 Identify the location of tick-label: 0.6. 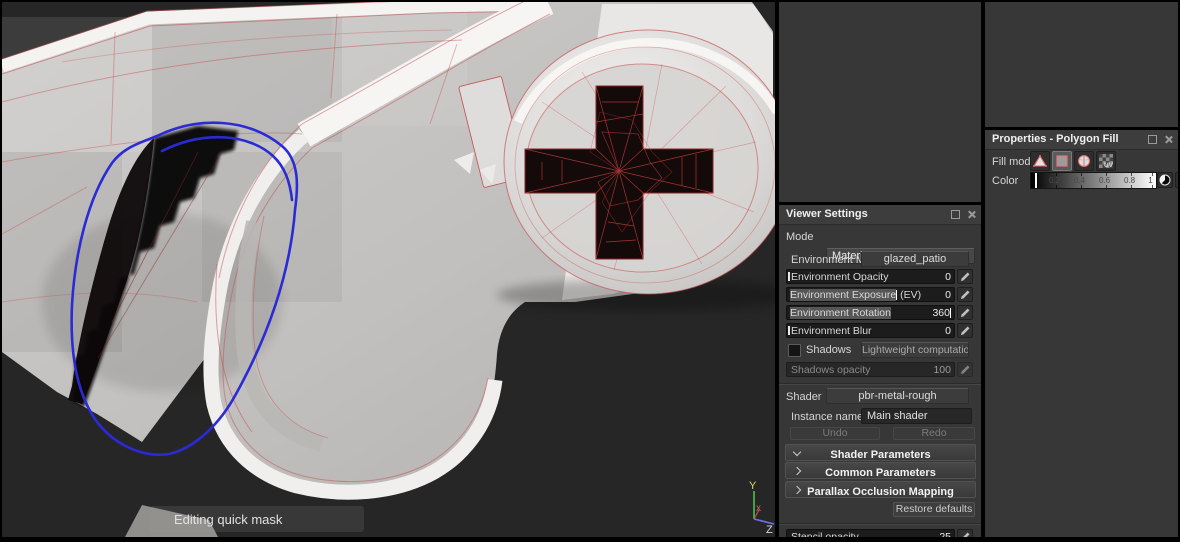
(1105, 180).